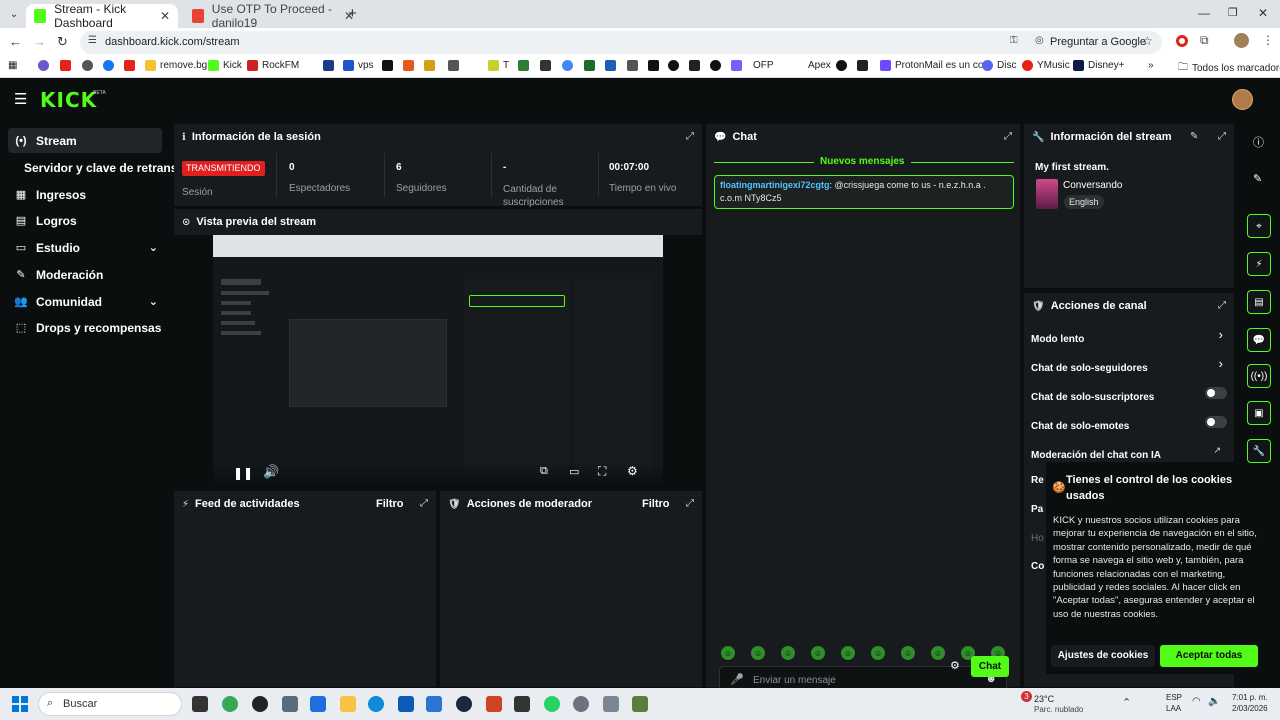  I want to click on pip-icon: ⧉, so click(544, 471).